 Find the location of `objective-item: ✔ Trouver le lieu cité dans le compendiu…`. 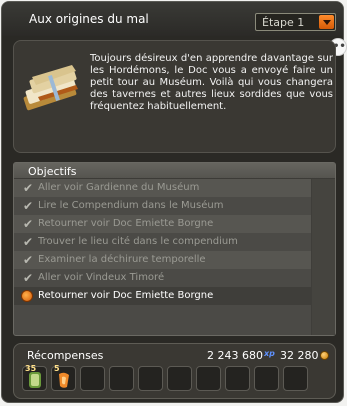

objective-item: ✔ Trouver le lieu cité dans le compendiu… is located at coordinates (174, 242).